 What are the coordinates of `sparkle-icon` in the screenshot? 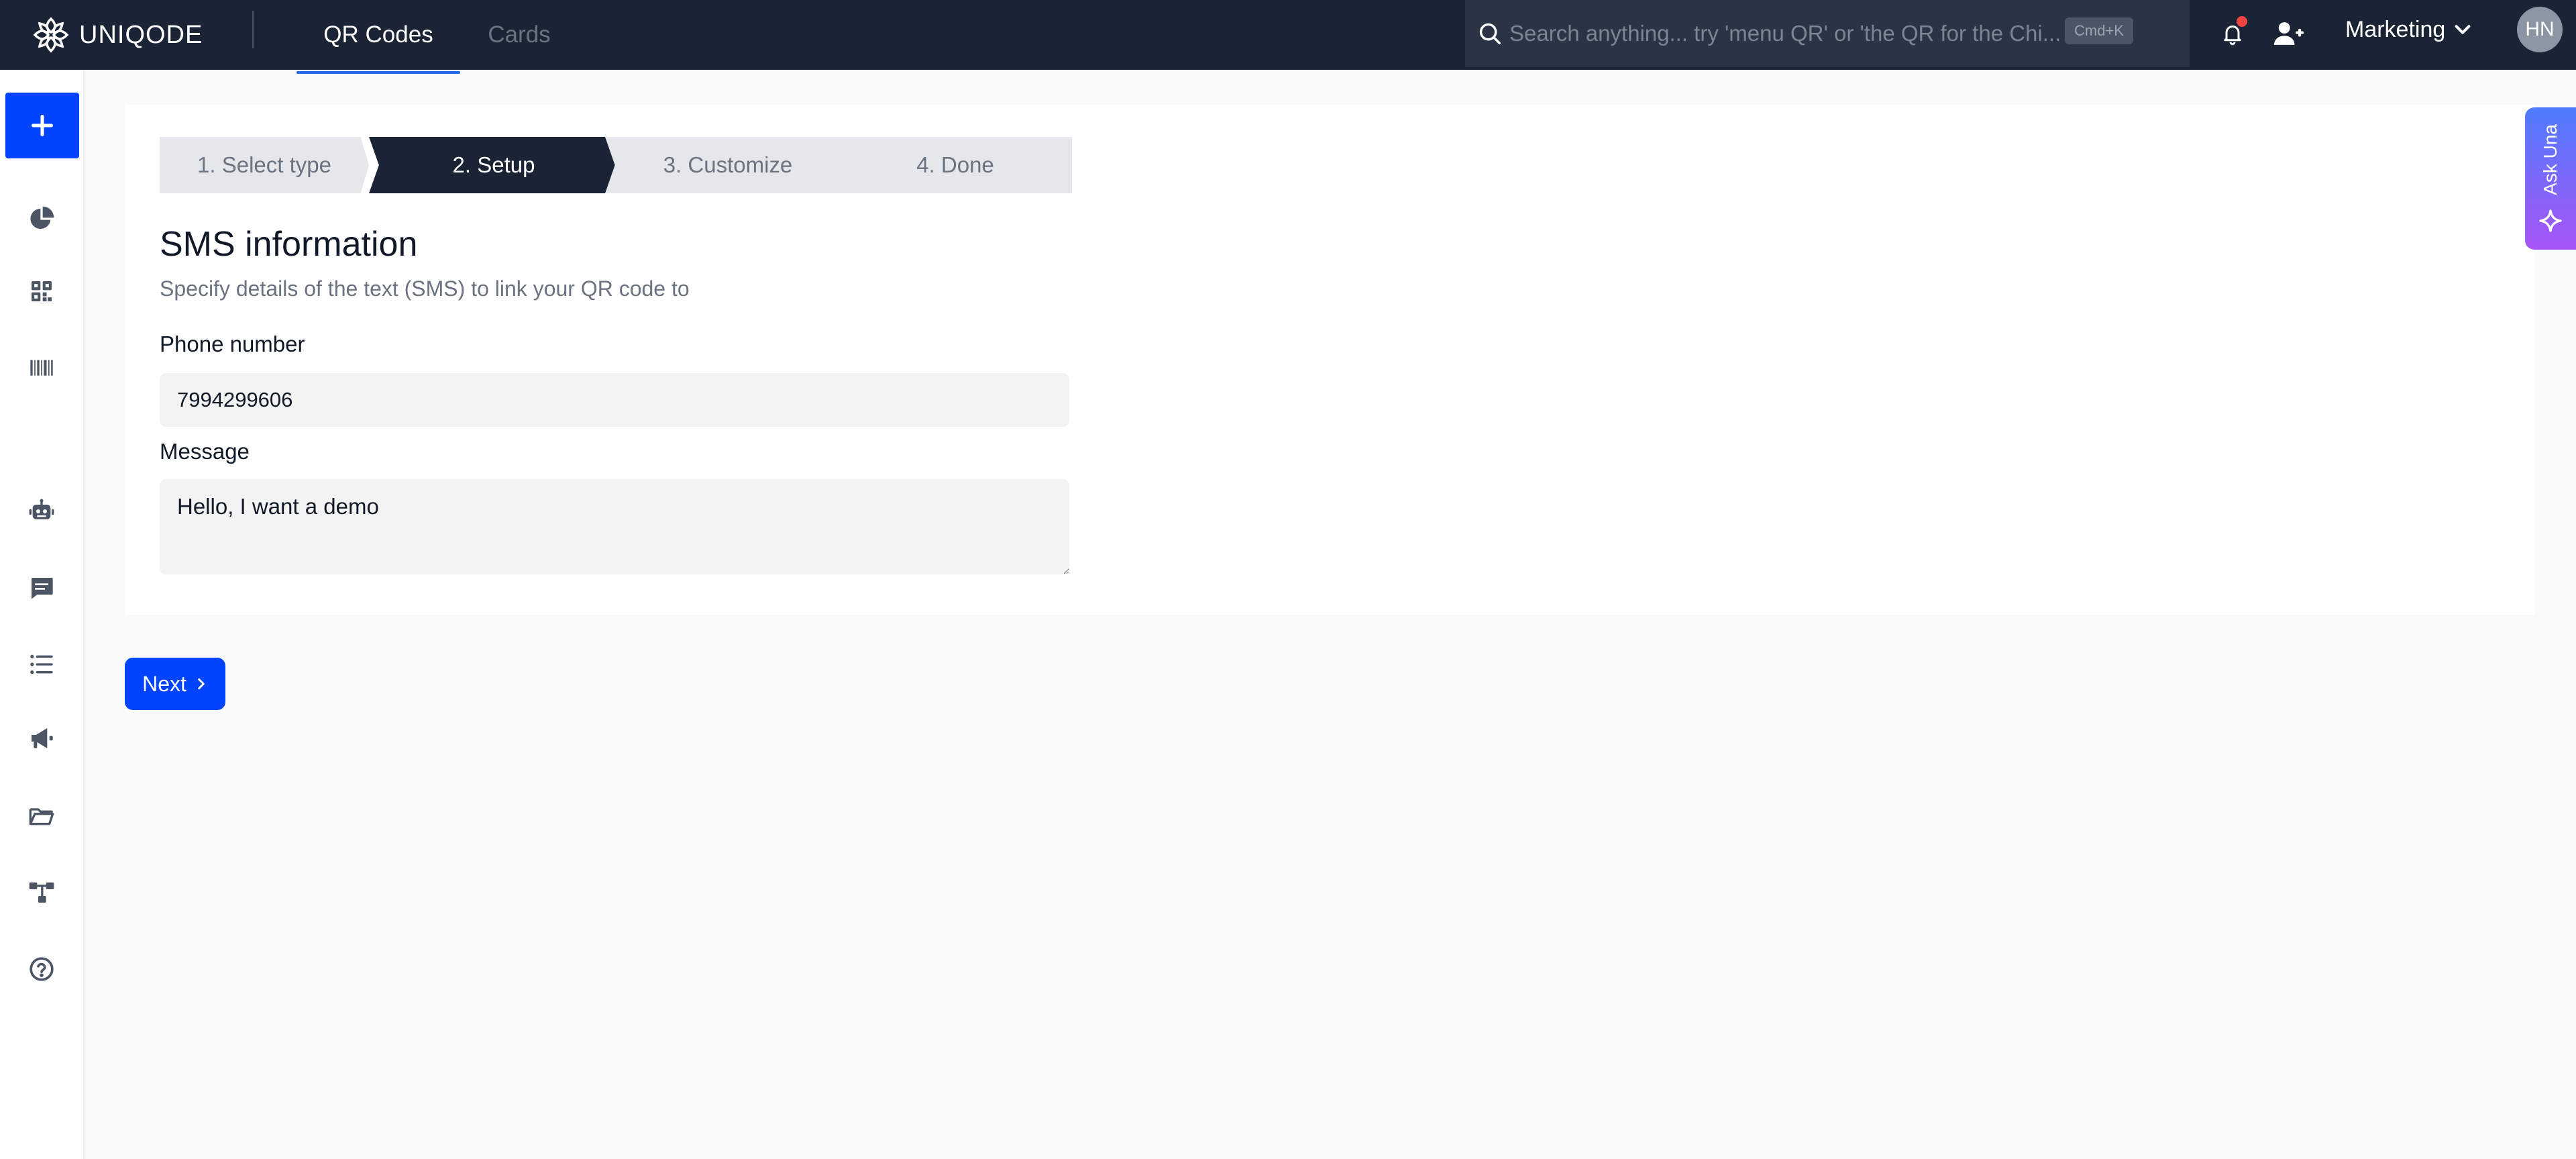 It's located at (2550, 220).